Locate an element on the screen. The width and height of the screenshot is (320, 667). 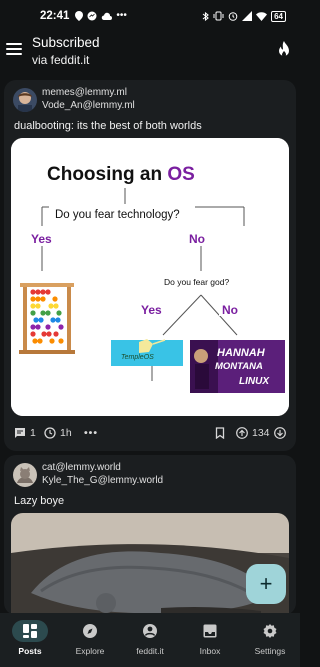
svg-text: MONTANA is located at coordinates (239, 366).